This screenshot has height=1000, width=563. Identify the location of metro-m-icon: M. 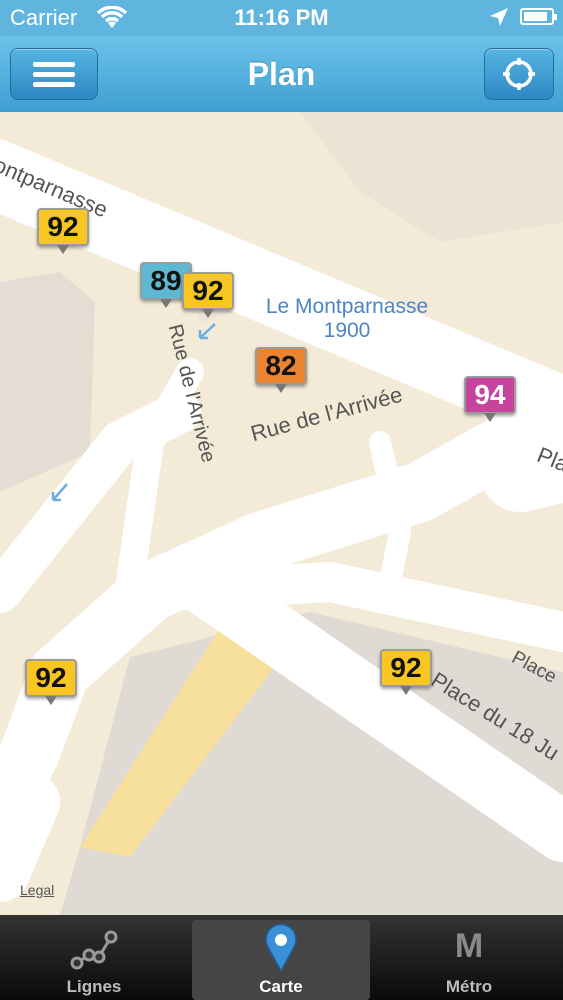
(469, 946).